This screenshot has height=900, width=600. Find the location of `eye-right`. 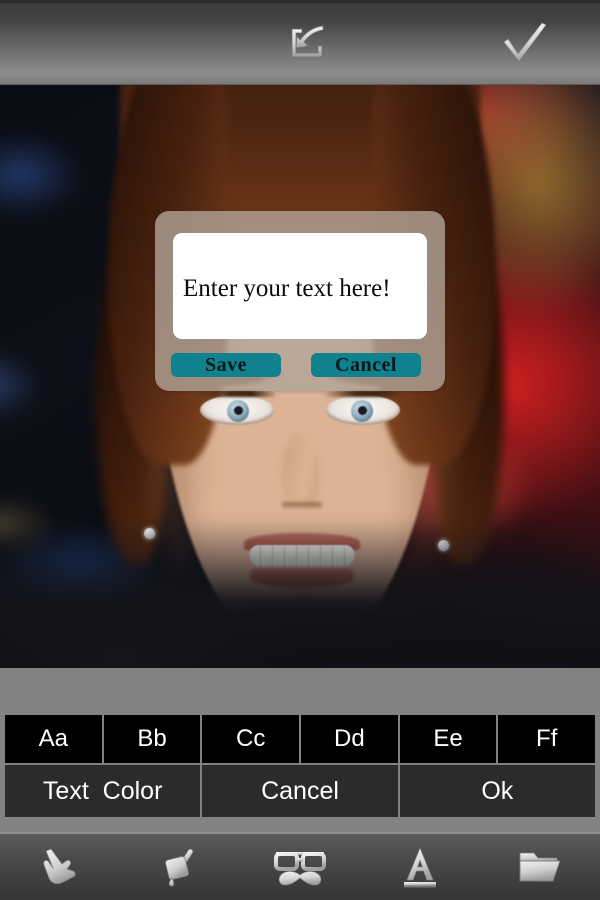

eye-right is located at coordinates (363, 410).